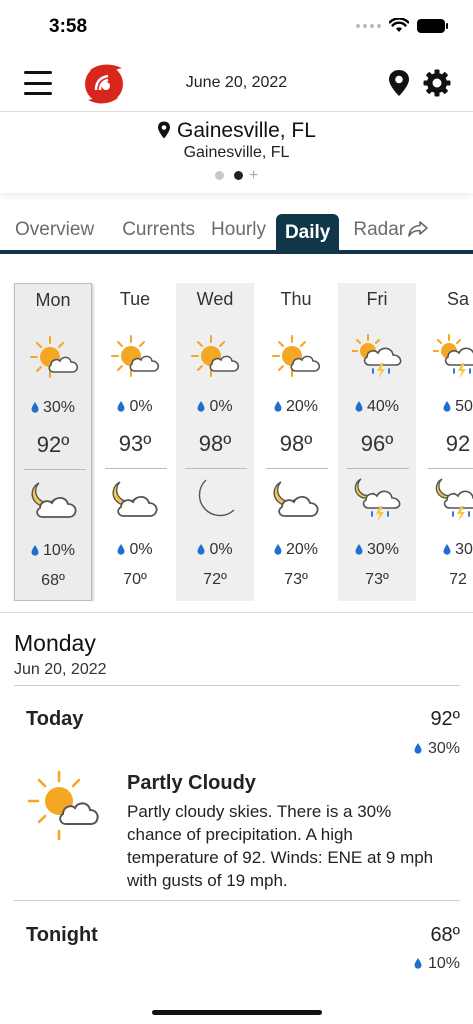 This screenshot has height=1024, width=473. I want to click on tab-radar: Radar, so click(387, 234).